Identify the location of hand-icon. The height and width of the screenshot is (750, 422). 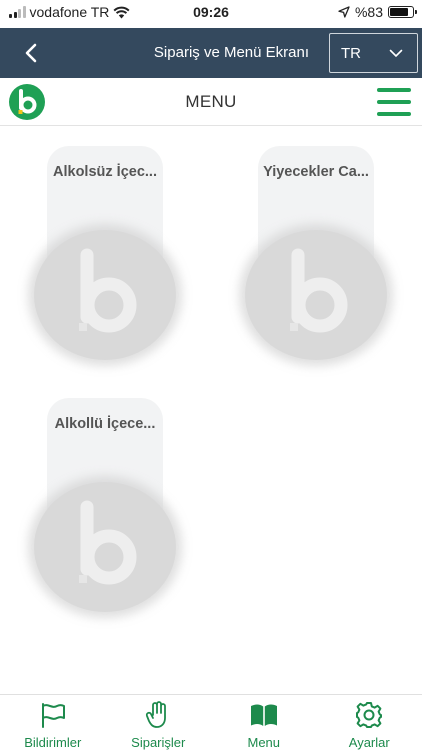
(158, 715).